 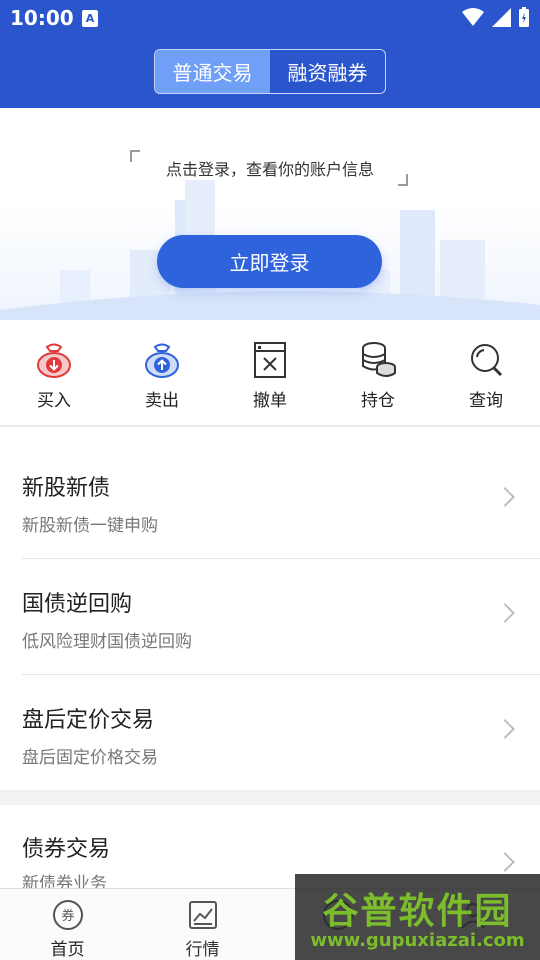 I want to click on quick-action-sell: 卖出, so click(x=162, y=372).